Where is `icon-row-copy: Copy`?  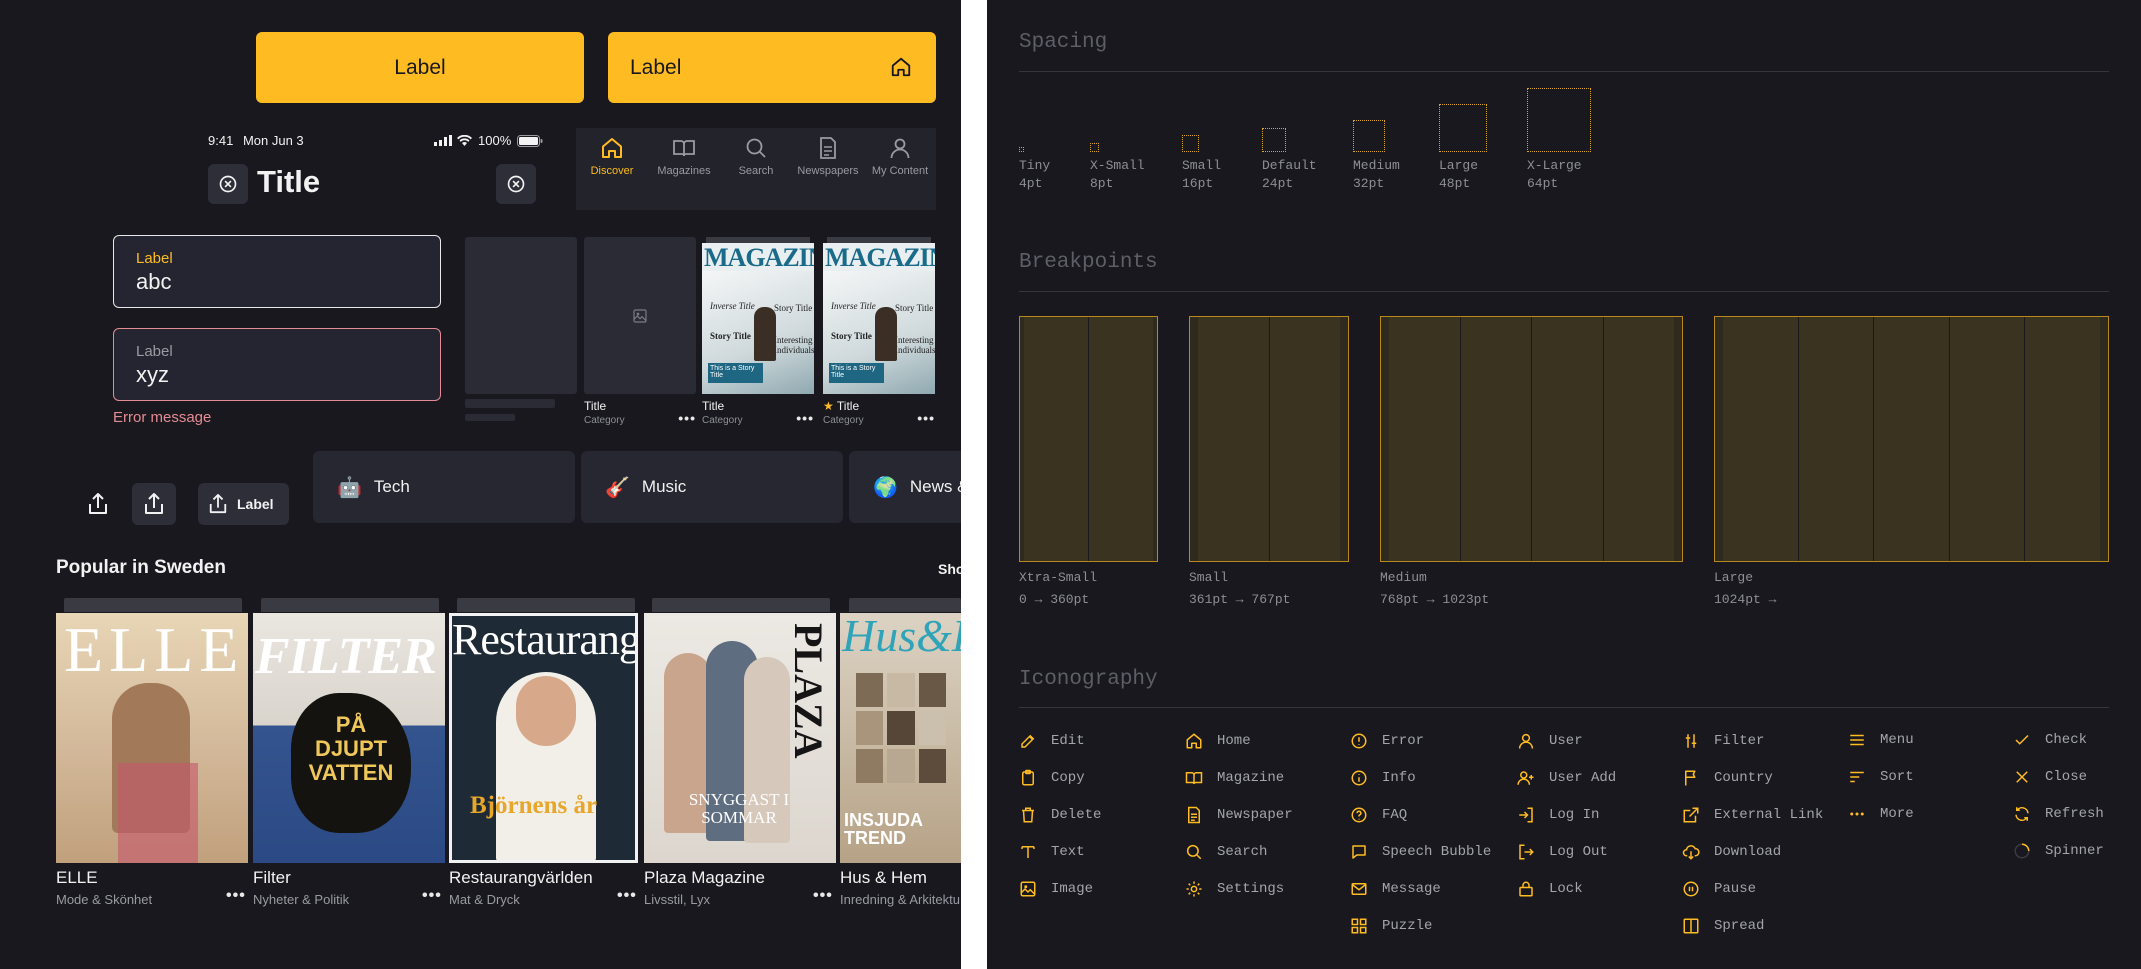
icon-row-copy: Copy is located at coordinates (1052, 778).